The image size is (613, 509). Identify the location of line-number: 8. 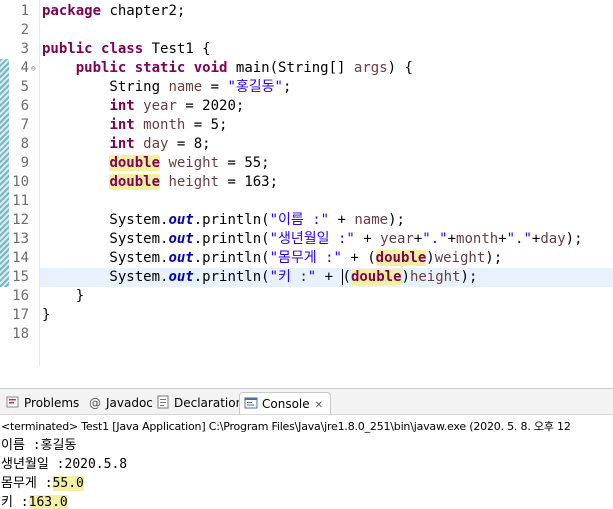
(24, 144).